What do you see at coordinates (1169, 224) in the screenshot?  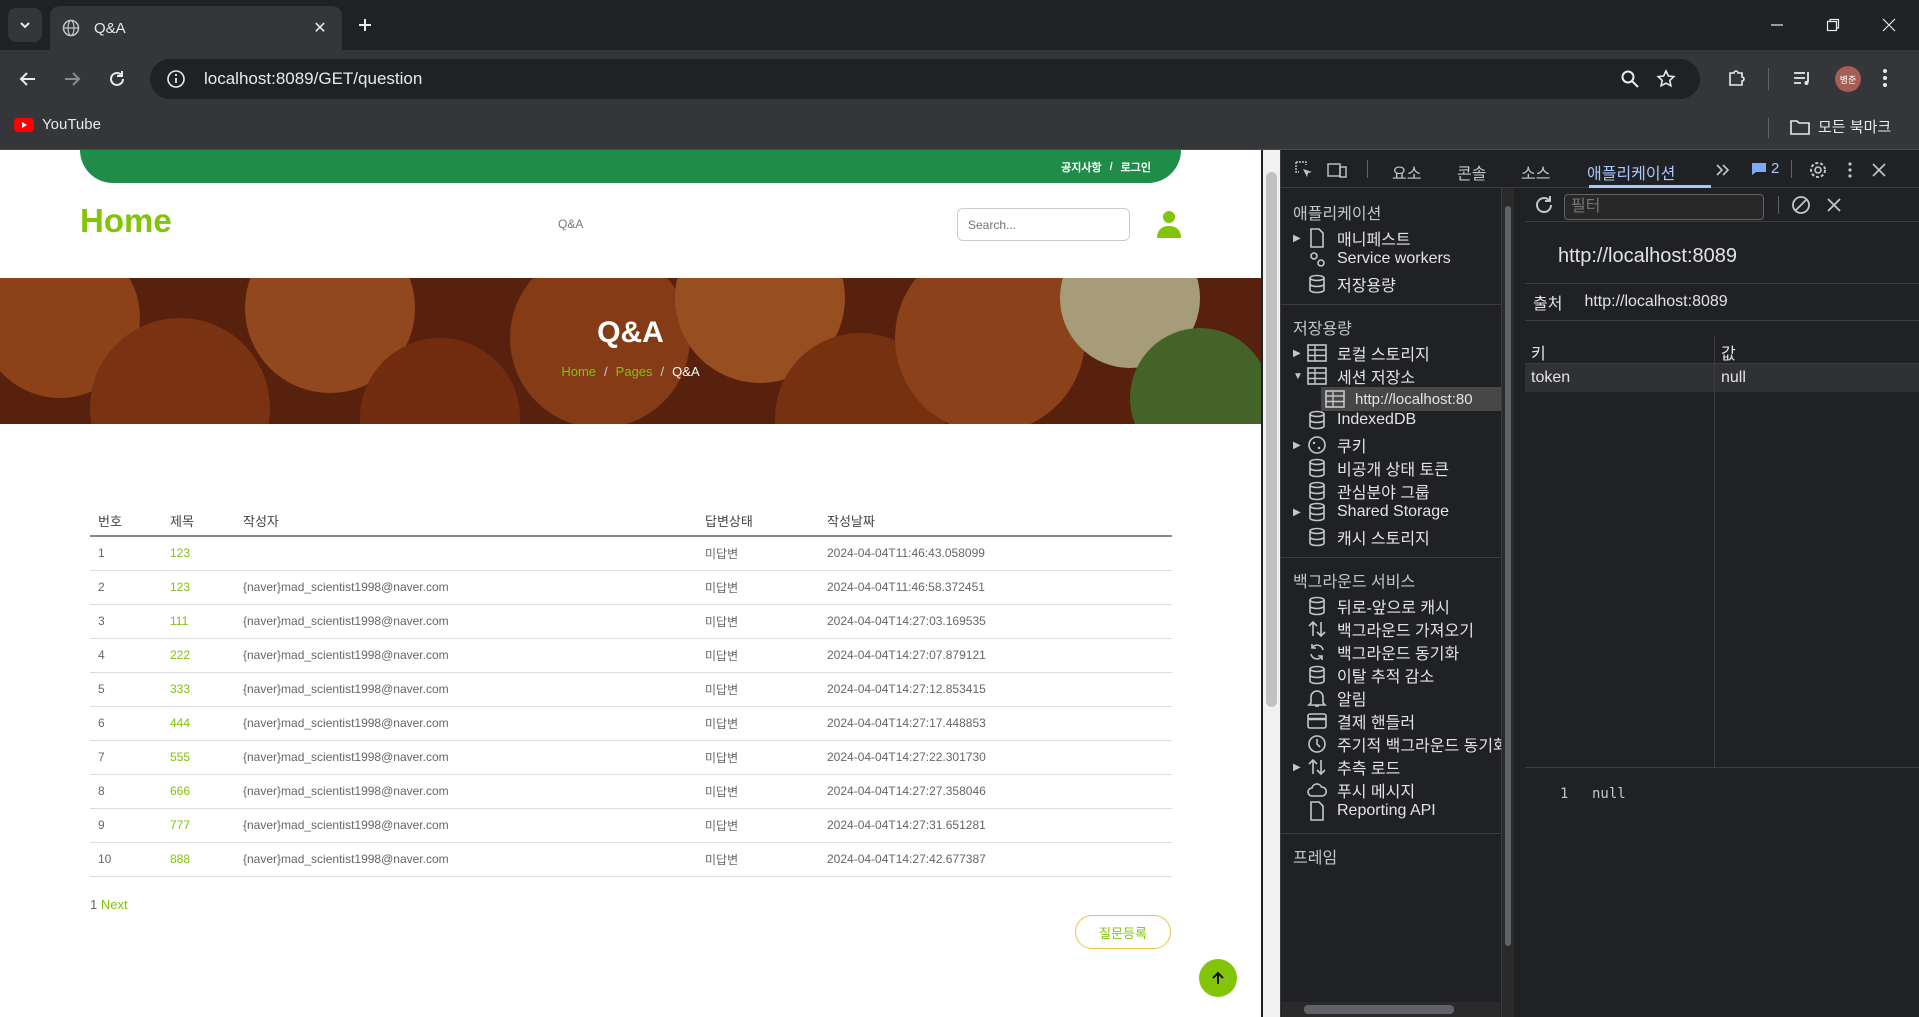 I see `user-icon` at bounding box center [1169, 224].